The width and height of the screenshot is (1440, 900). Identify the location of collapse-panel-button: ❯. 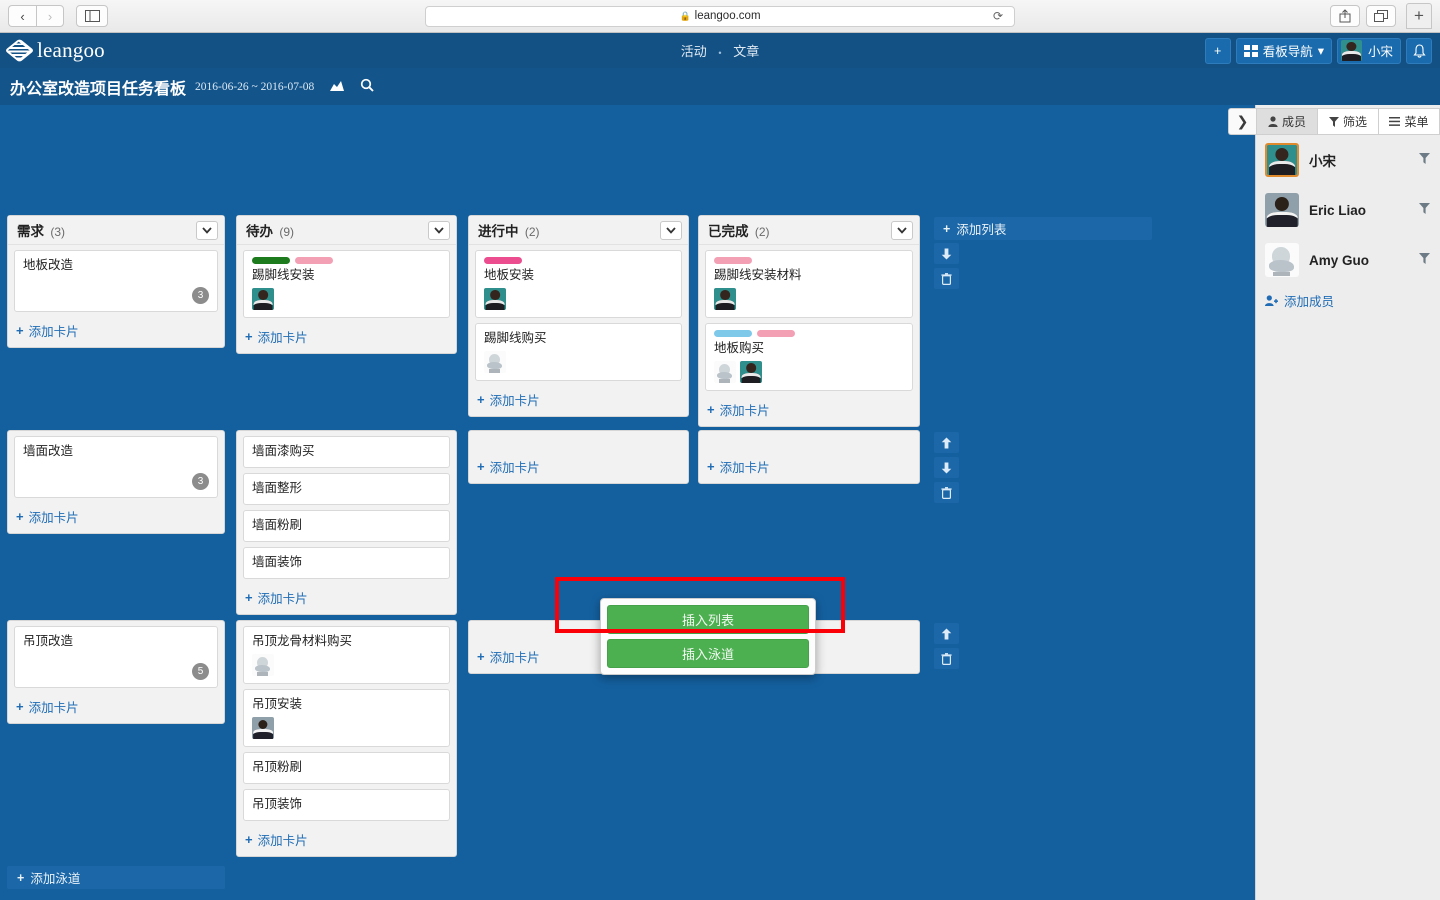
(1242, 121).